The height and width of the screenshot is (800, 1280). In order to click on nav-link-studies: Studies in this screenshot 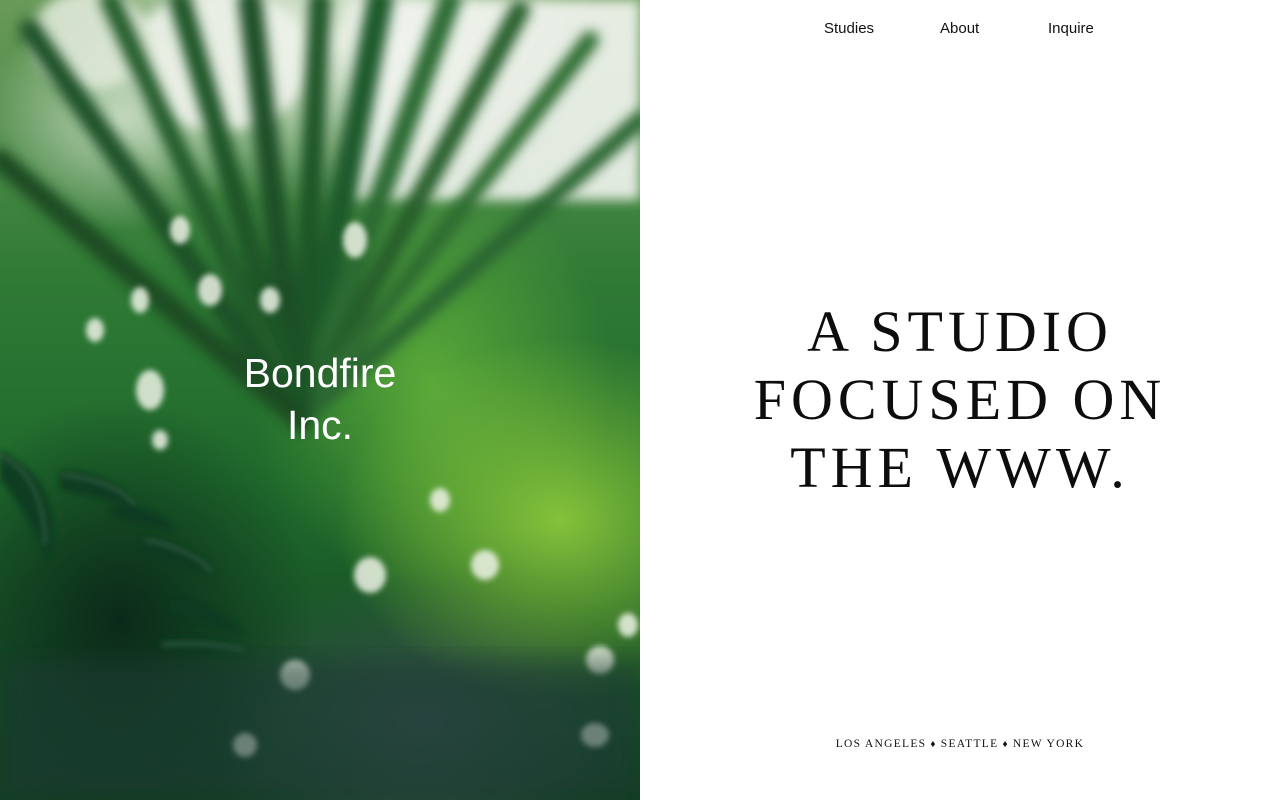, I will do `click(849, 28)`.